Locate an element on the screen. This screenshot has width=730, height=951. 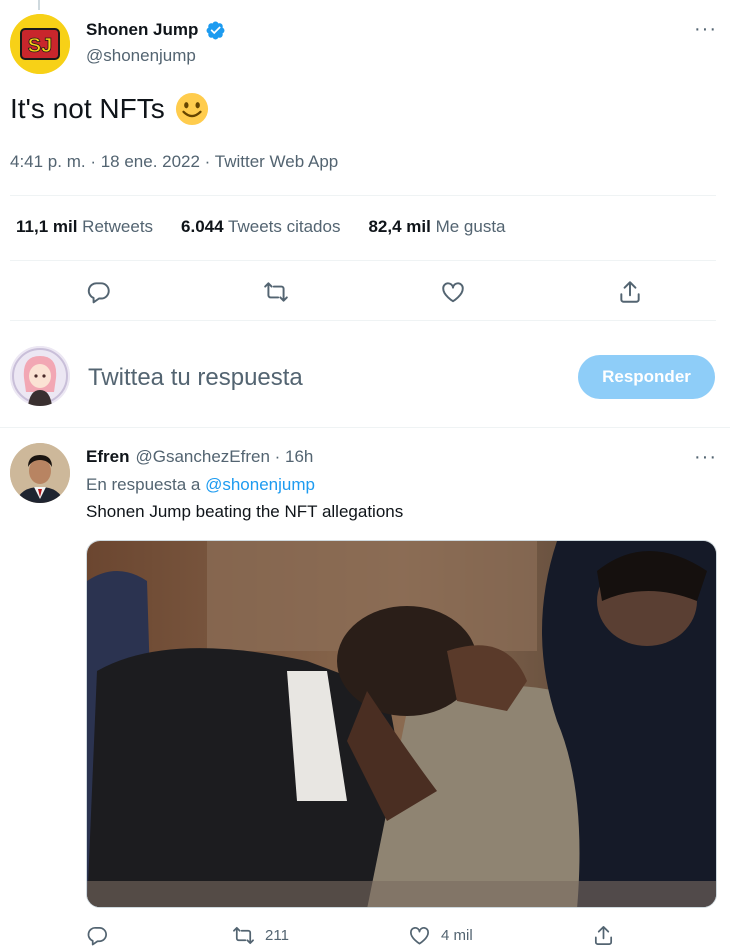
reply-more-options-icon: ··· is located at coordinates (705, 457).